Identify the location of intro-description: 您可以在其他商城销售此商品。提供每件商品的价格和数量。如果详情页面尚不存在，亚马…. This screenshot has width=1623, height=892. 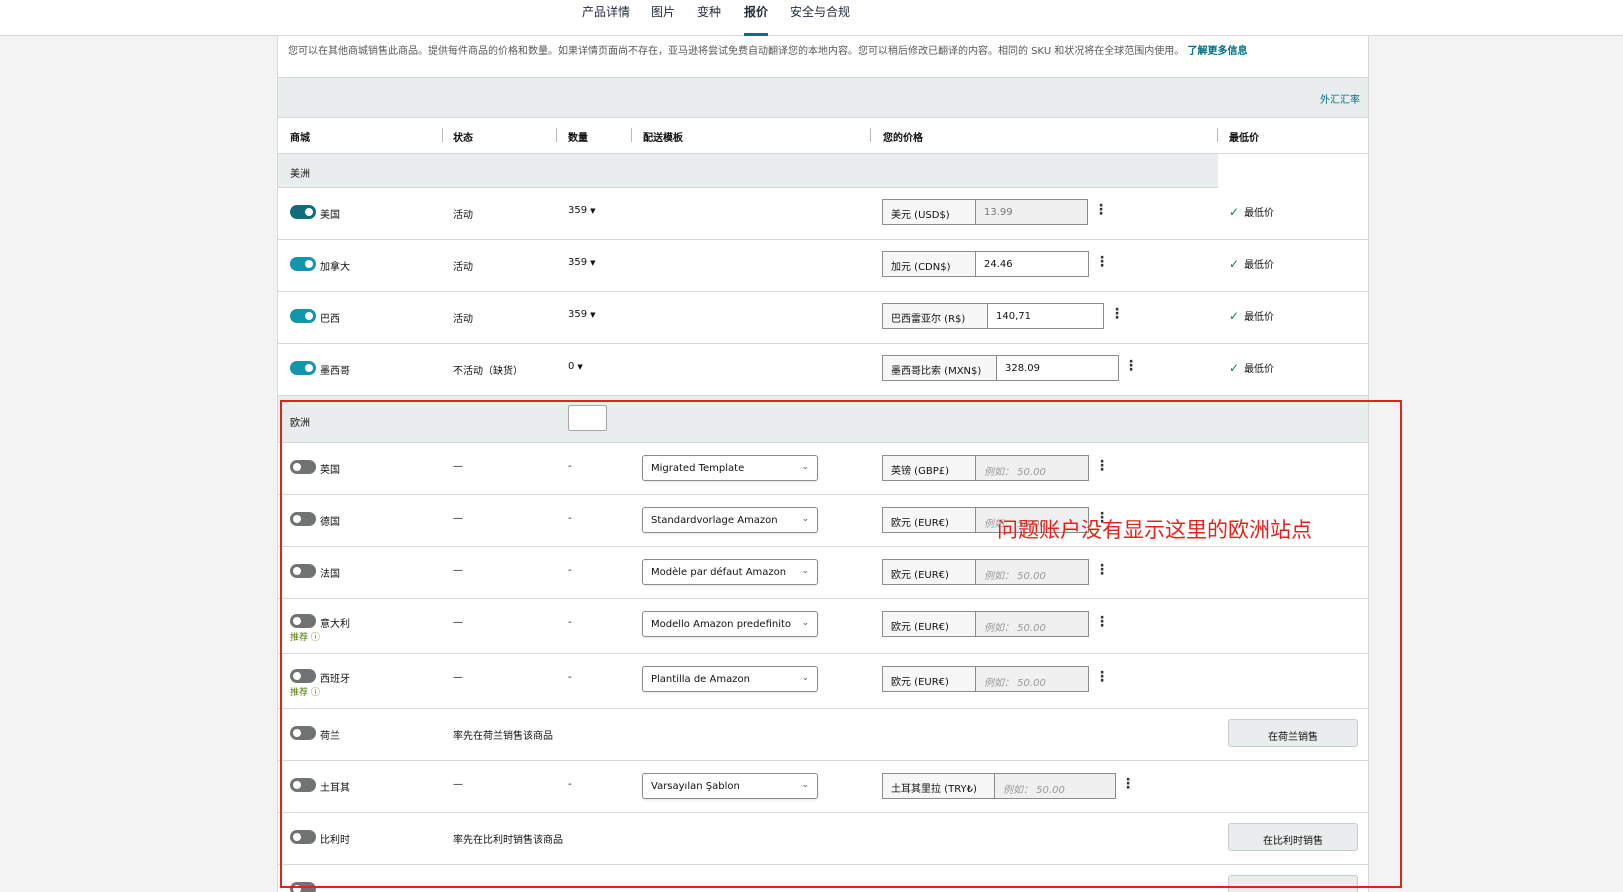
(736, 51).